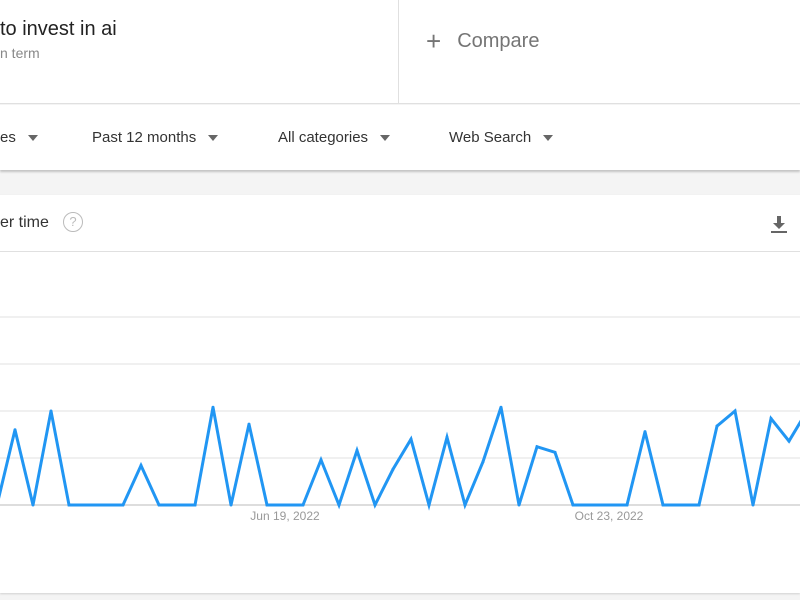 This screenshot has width=800, height=600. What do you see at coordinates (20, 53) in the screenshot?
I see `search-term-subtitle: n term` at bounding box center [20, 53].